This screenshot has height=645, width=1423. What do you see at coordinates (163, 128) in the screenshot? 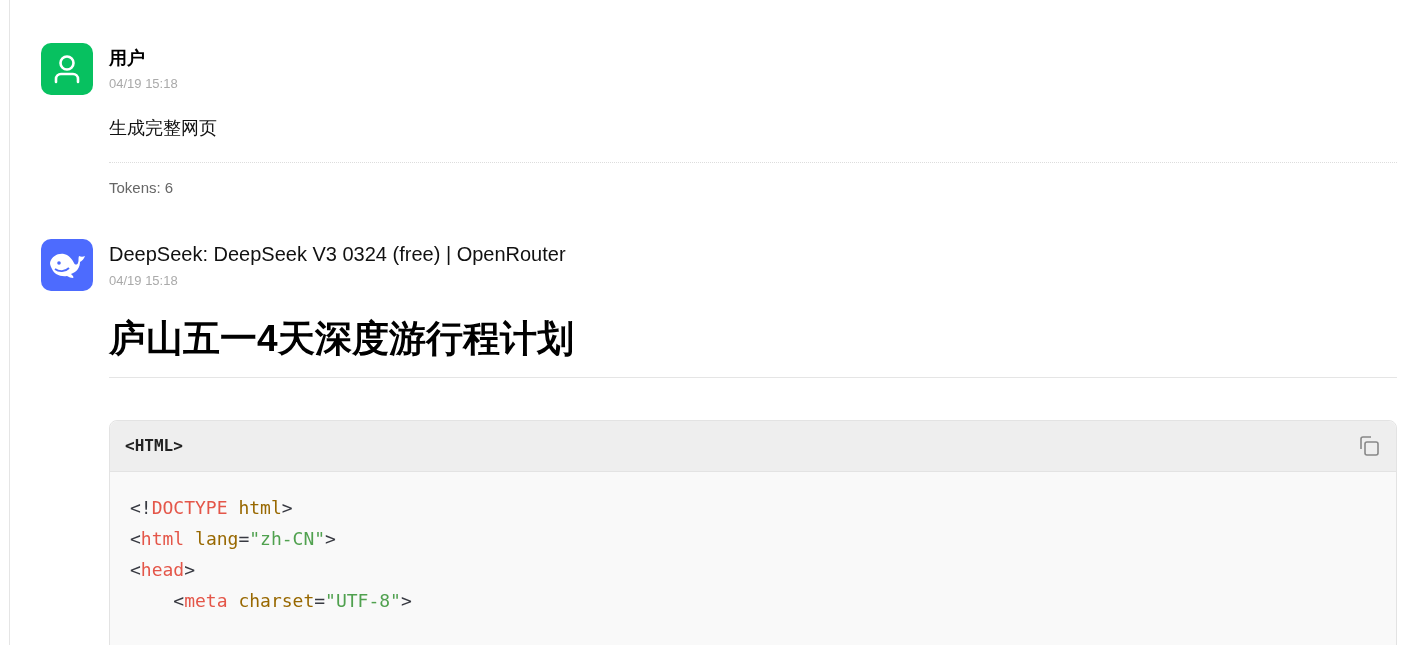
I see `message-text: 生成完整网页` at bounding box center [163, 128].